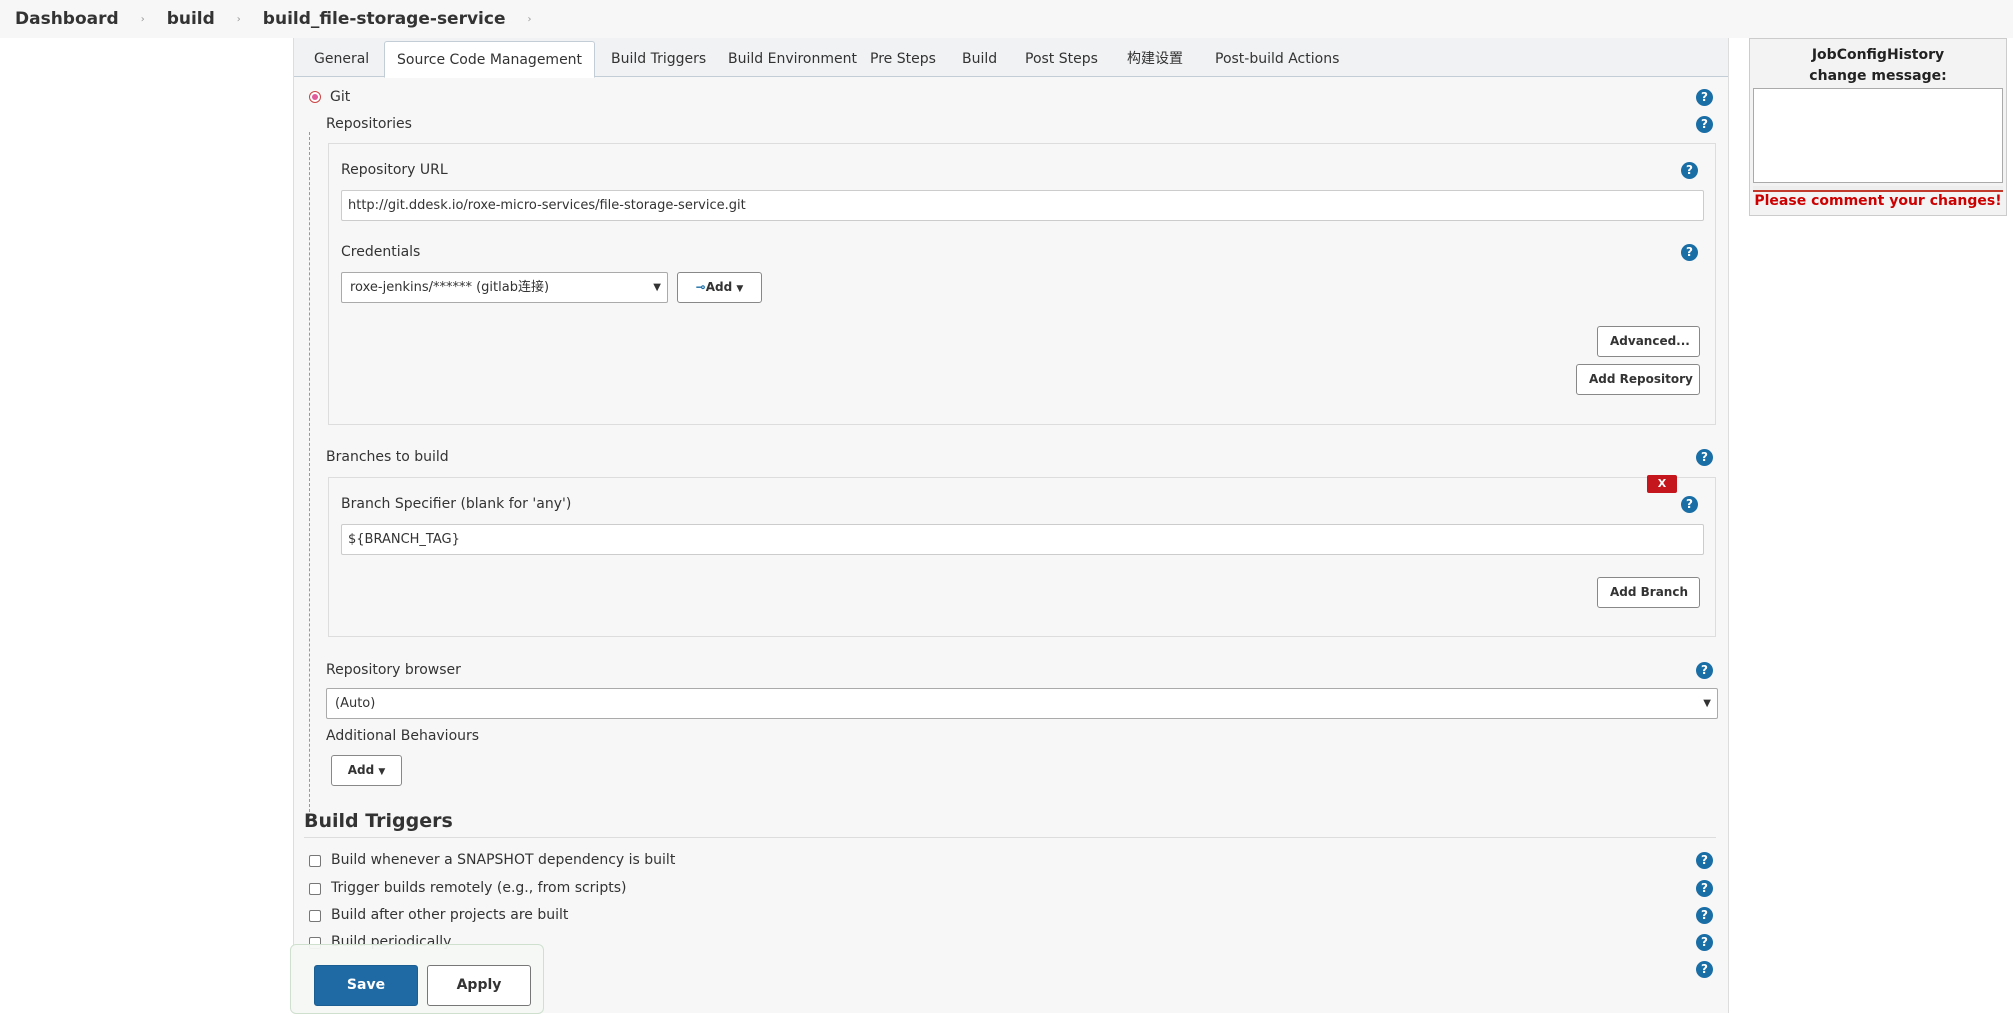 The width and height of the screenshot is (2013, 1014). Describe the element at coordinates (366, 985) in the screenshot. I see `save-button: Save` at that location.